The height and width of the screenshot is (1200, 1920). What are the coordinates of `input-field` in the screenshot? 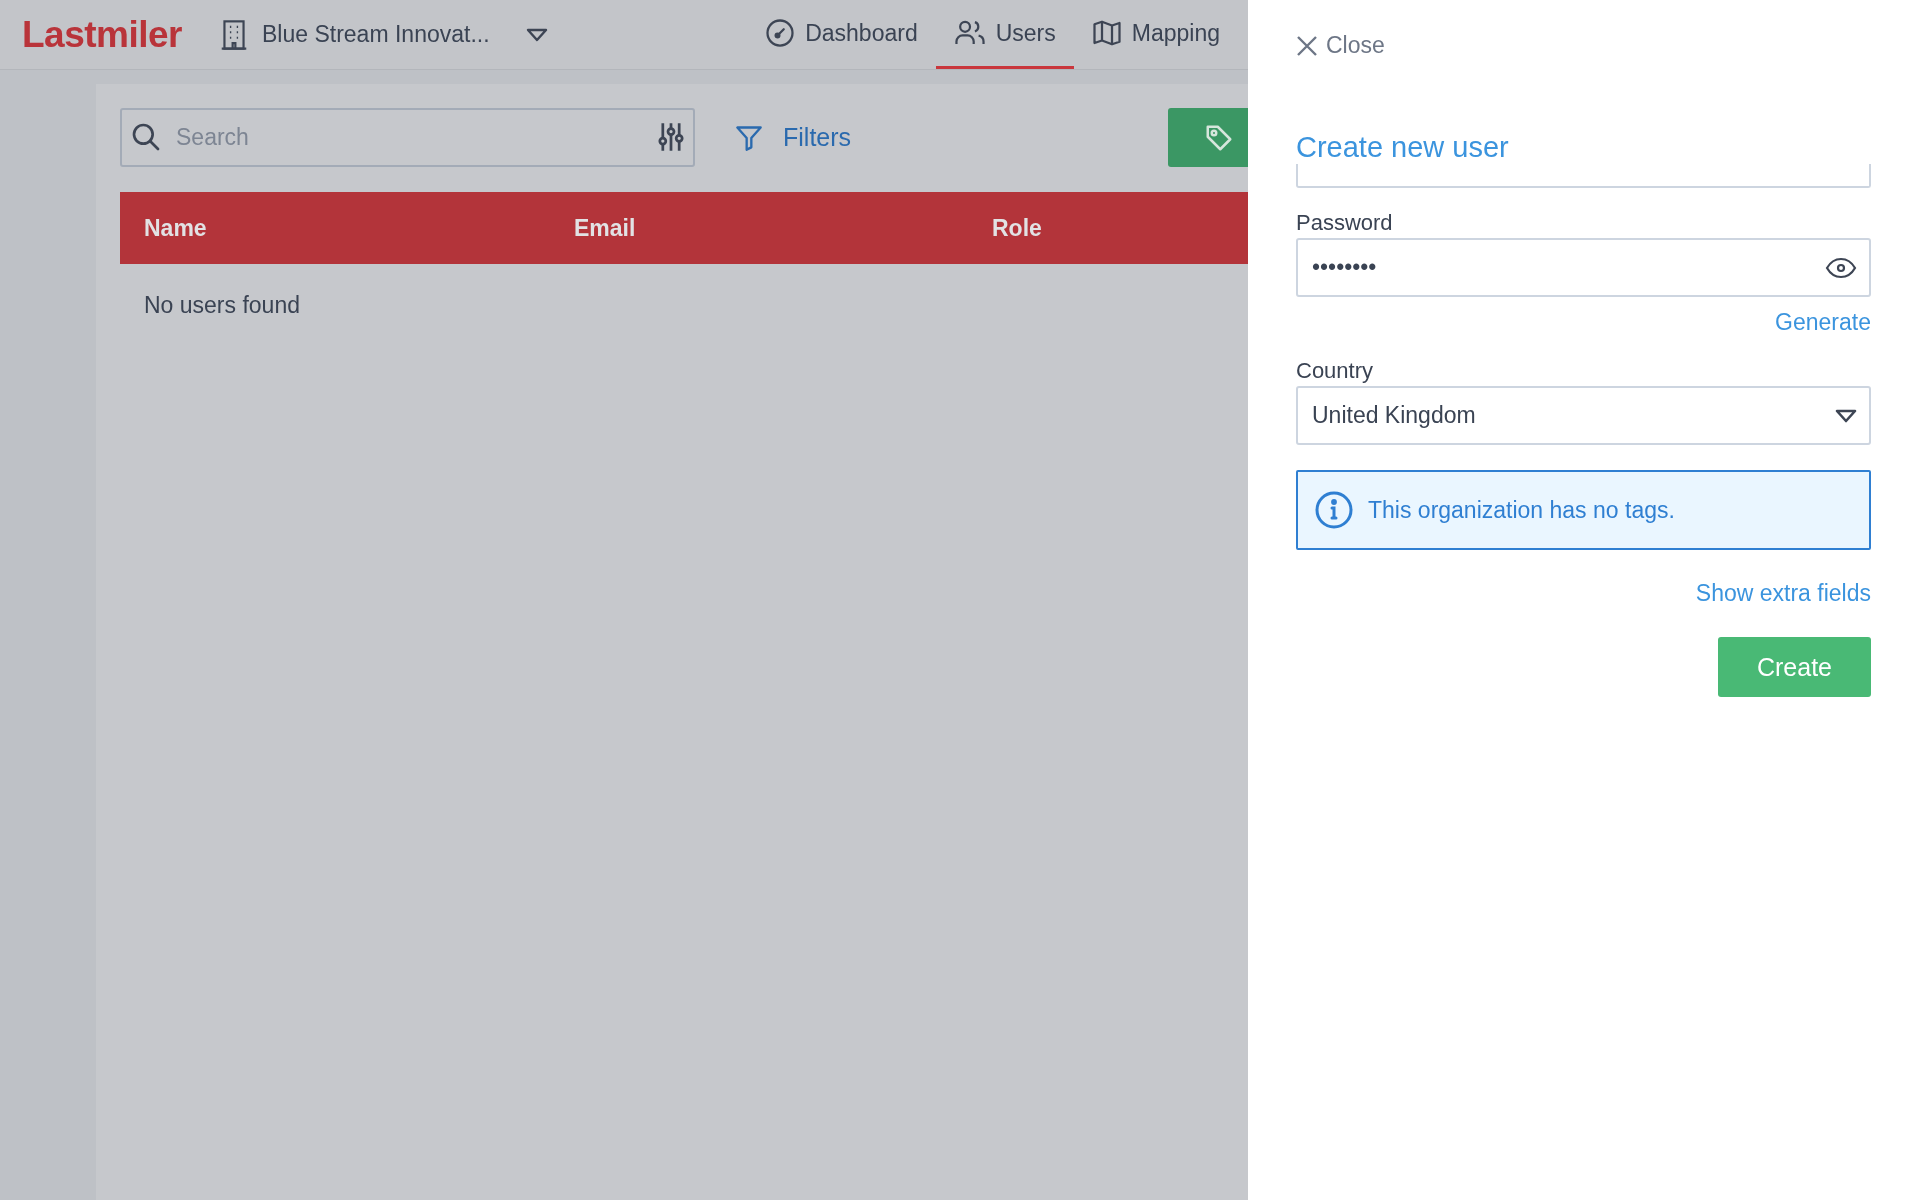 It's located at (1583, 176).